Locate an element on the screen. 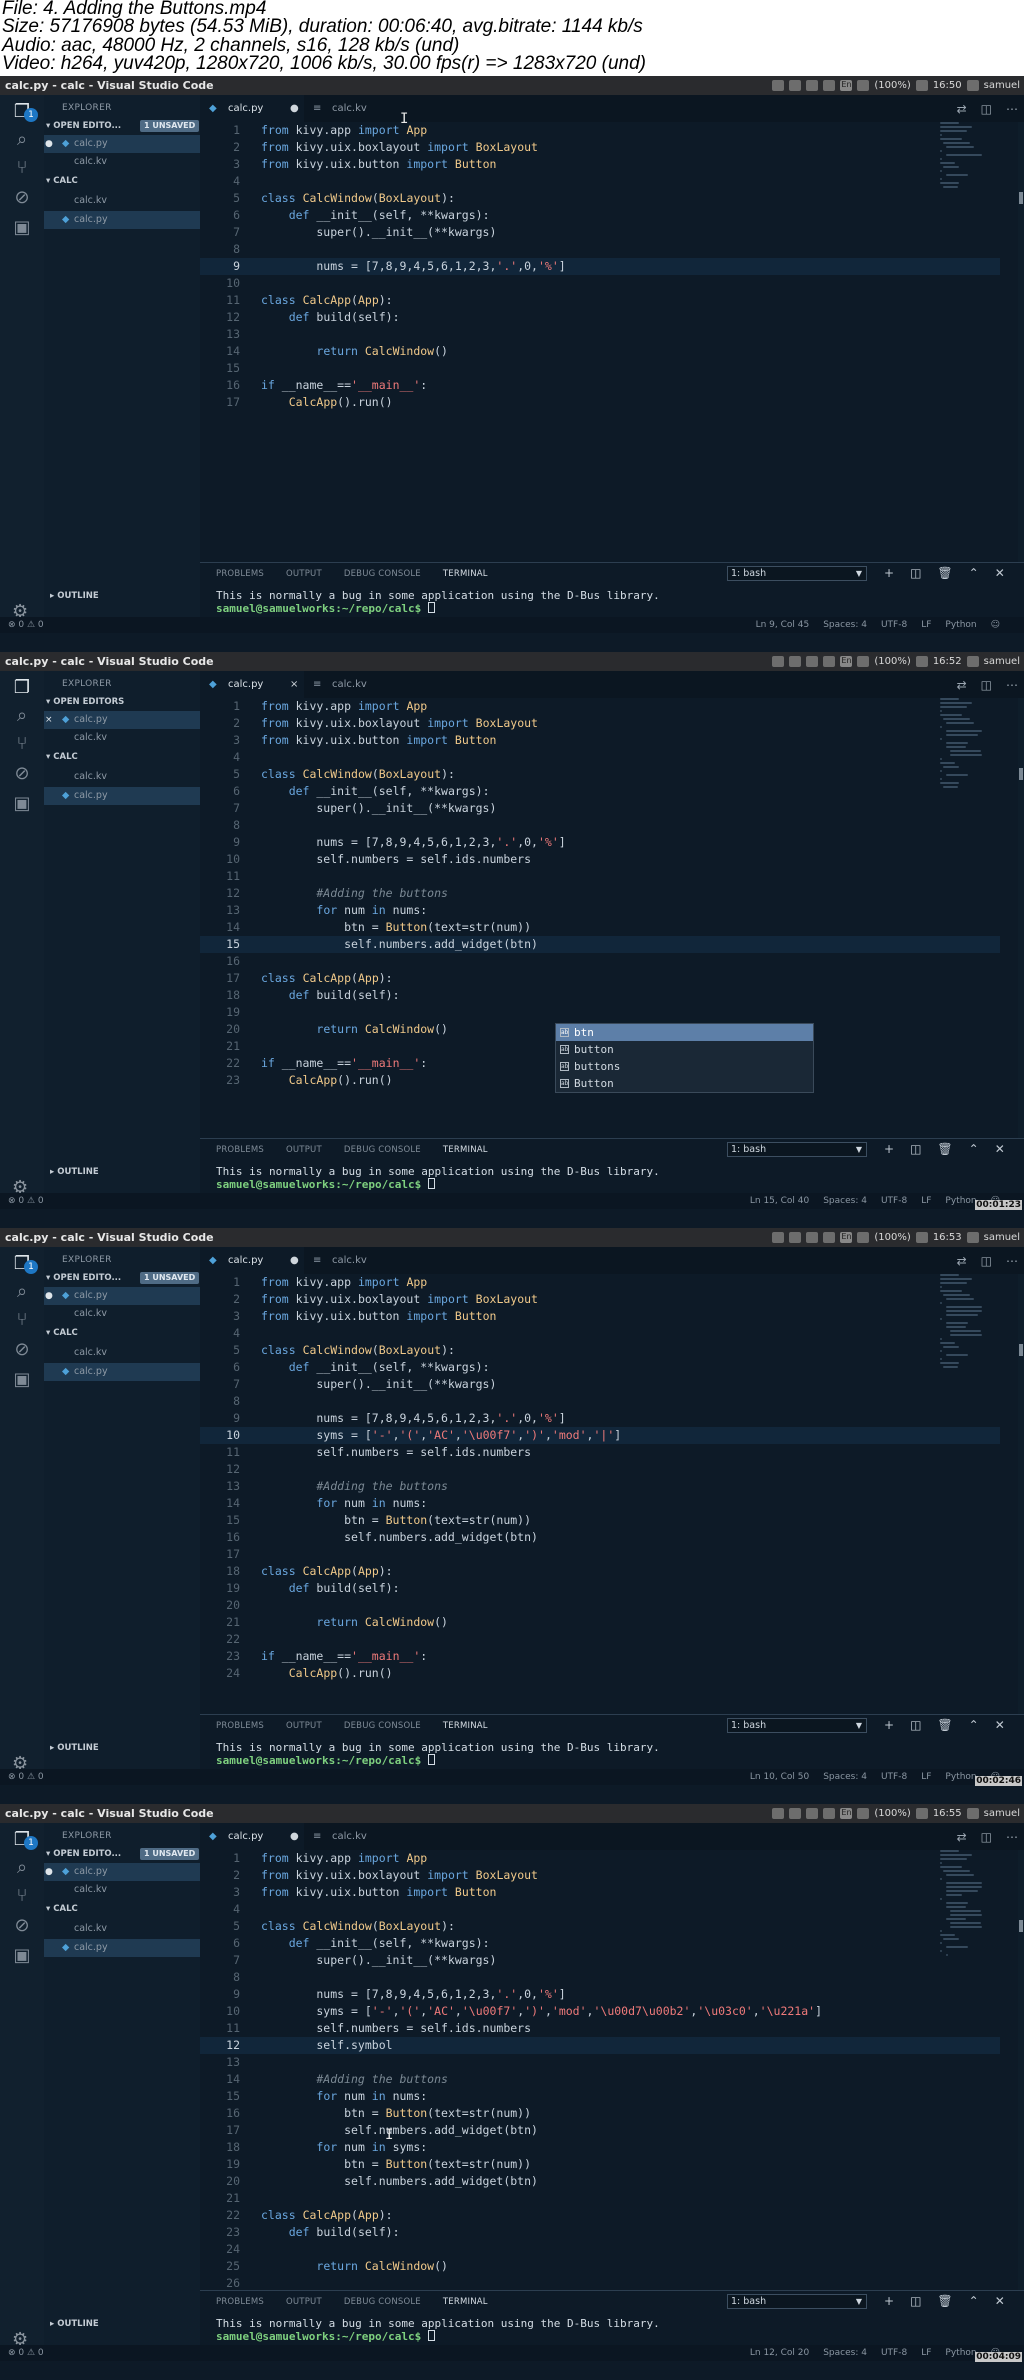  code-line: 11 self.numbers = self.ids.numbers is located at coordinates (600, 2028).